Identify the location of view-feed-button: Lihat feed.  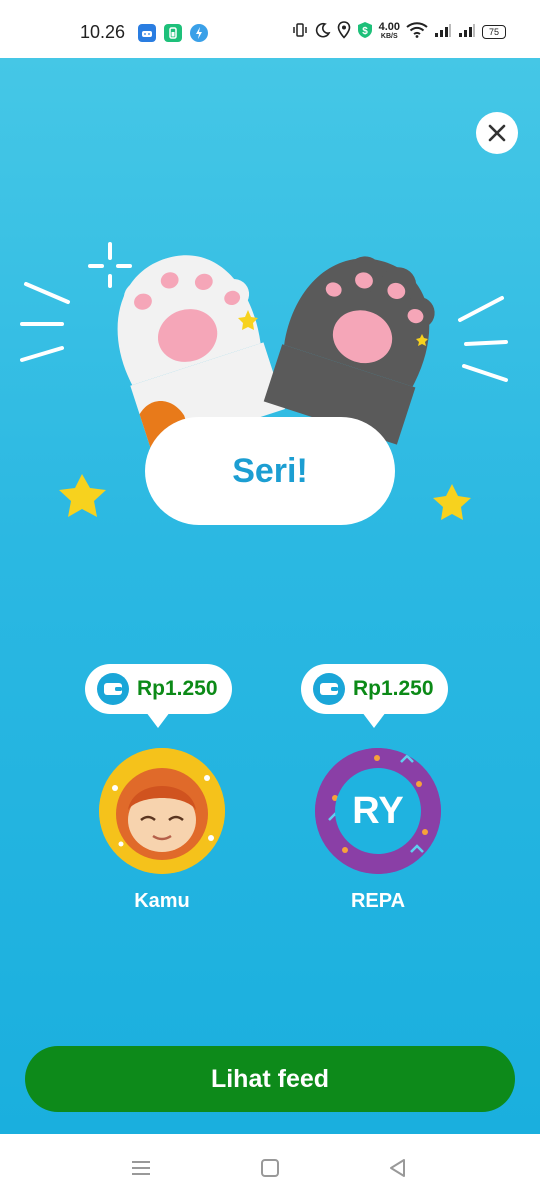
(270, 1079).